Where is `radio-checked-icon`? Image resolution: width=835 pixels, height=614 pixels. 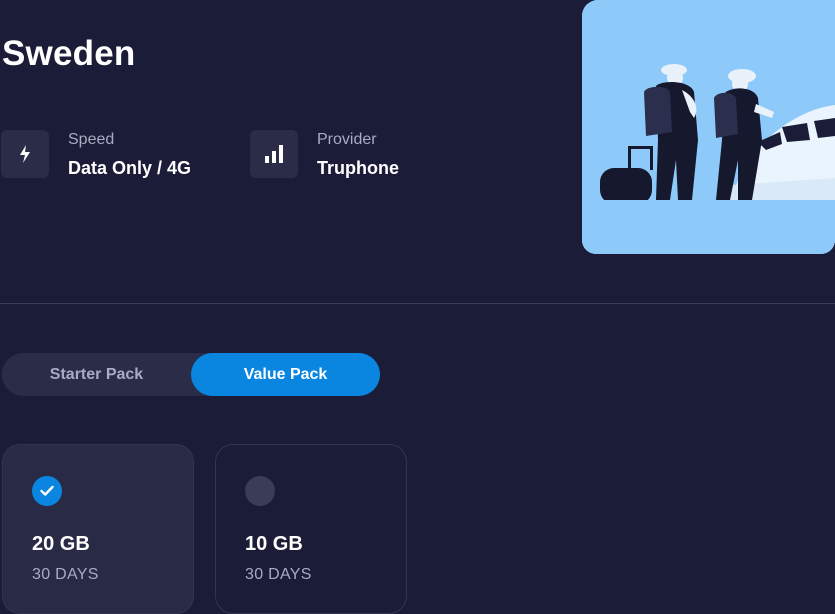 radio-checked-icon is located at coordinates (47, 491).